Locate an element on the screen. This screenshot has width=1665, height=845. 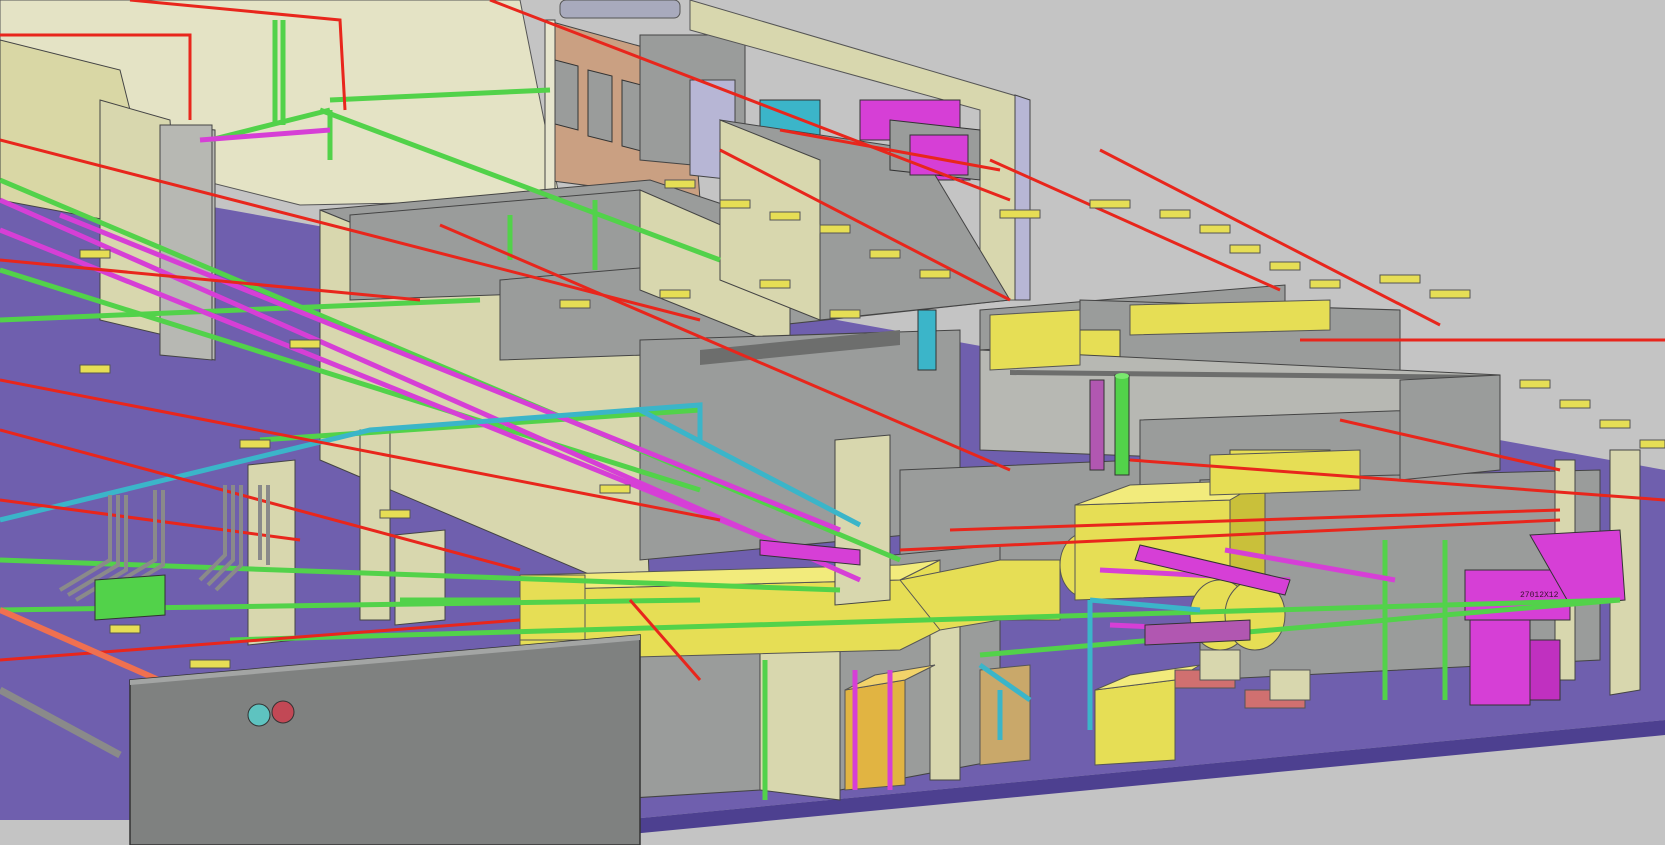
green-equipment-box is located at coordinates (130, 597).